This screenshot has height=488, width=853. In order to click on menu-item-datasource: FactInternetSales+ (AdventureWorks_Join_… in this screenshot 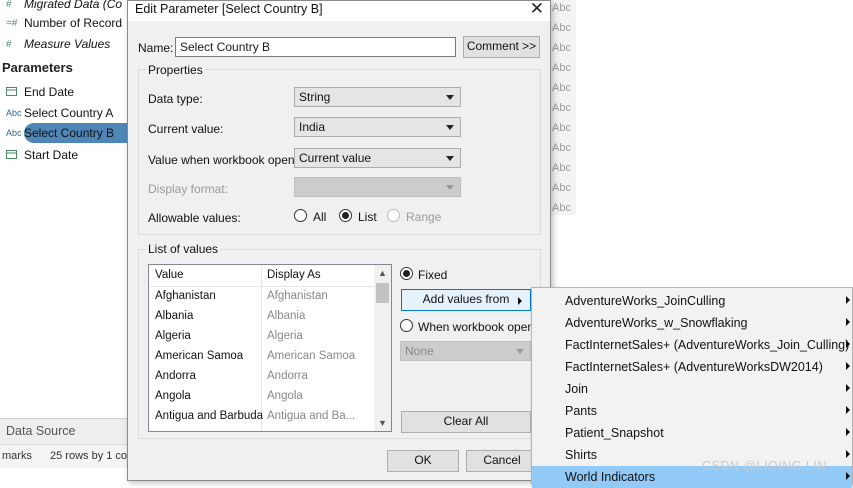, I will do `click(692, 345)`.